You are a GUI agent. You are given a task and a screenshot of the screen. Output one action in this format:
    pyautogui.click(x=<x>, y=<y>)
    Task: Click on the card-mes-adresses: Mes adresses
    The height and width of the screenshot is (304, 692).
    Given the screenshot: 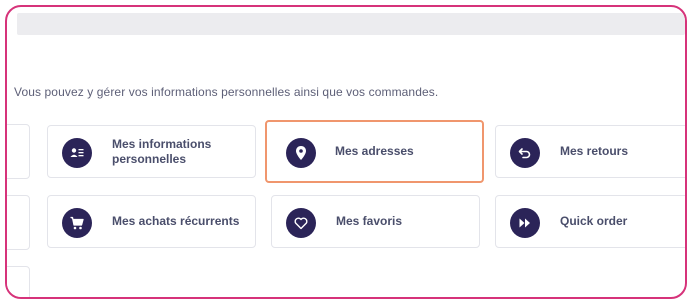 What is the action you would take?
    pyautogui.click(x=374, y=151)
    